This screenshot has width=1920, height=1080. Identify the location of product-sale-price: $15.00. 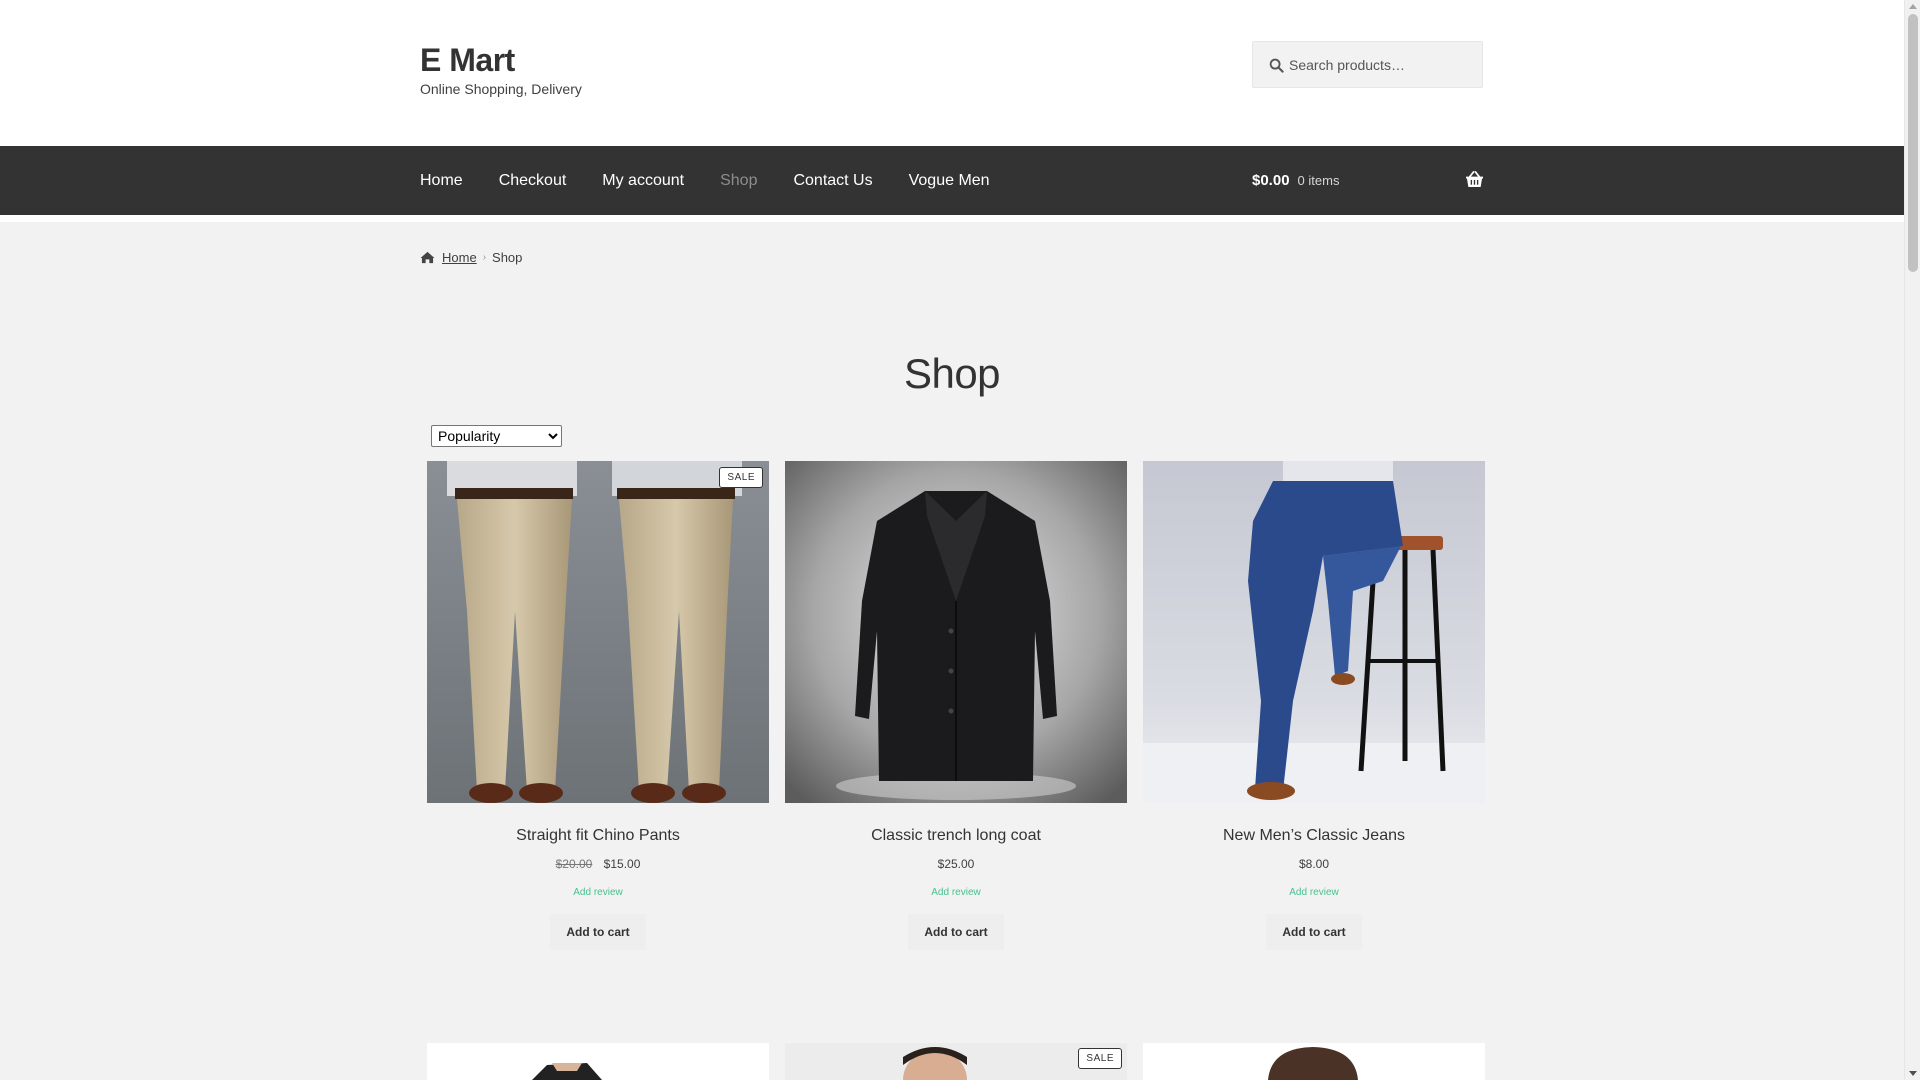
(622, 864).